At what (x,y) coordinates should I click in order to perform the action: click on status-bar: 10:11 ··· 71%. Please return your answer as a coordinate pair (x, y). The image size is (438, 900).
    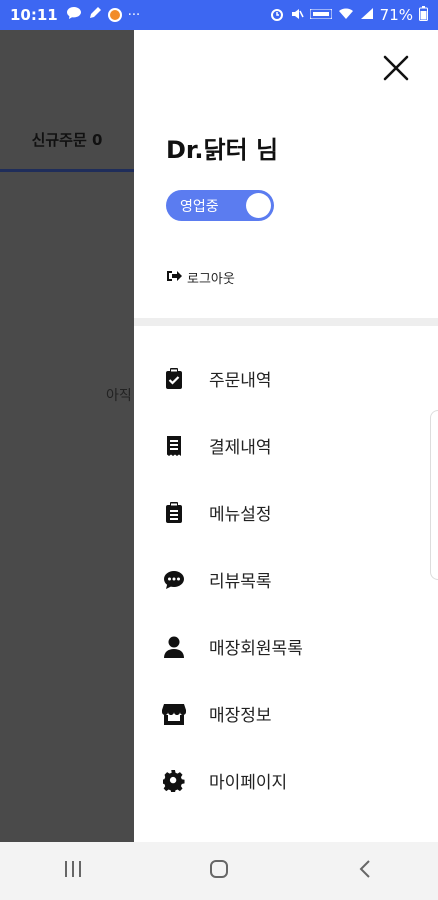
    Looking at the image, I should click on (219, 15).